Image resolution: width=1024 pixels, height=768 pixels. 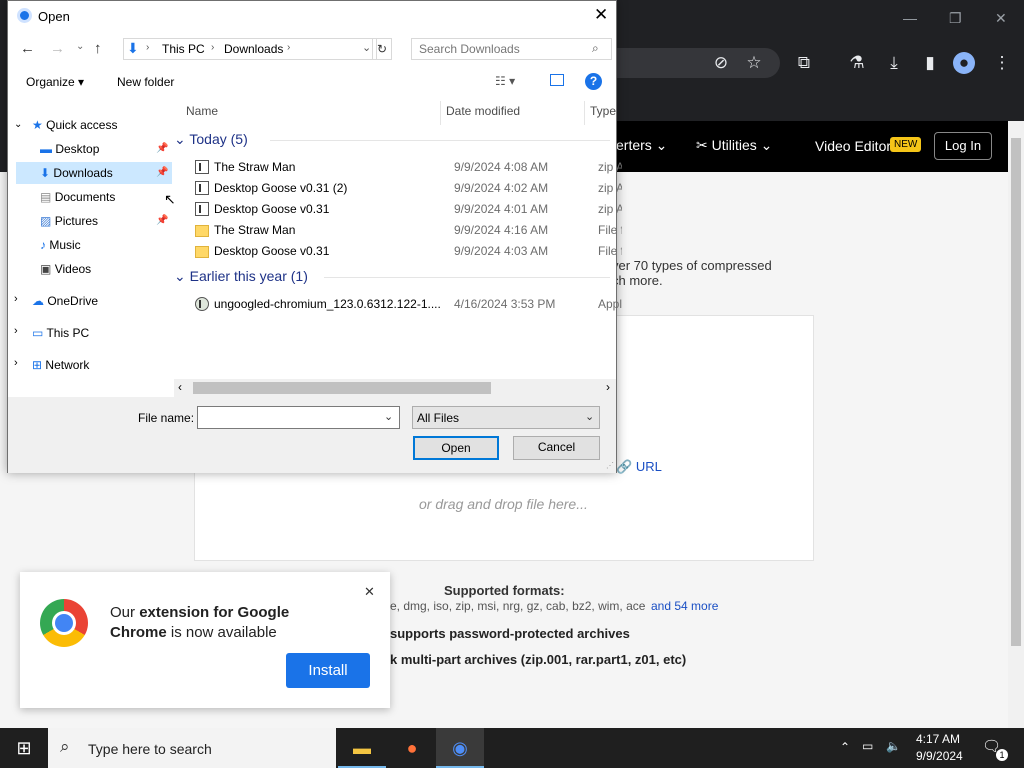 I want to click on nav-converters: erters ⌄, so click(x=641, y=145).